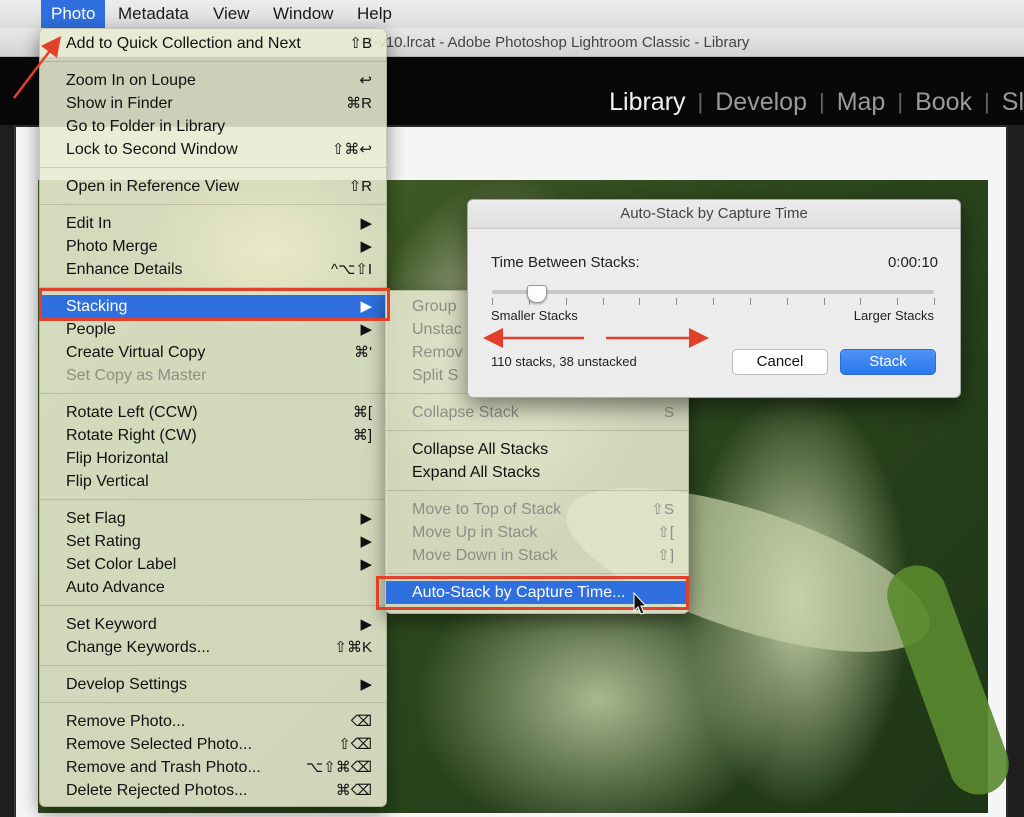 This screenshot has height=817, width=1024. I want to click on module-slideshow: Sl, so click(1007, 102).